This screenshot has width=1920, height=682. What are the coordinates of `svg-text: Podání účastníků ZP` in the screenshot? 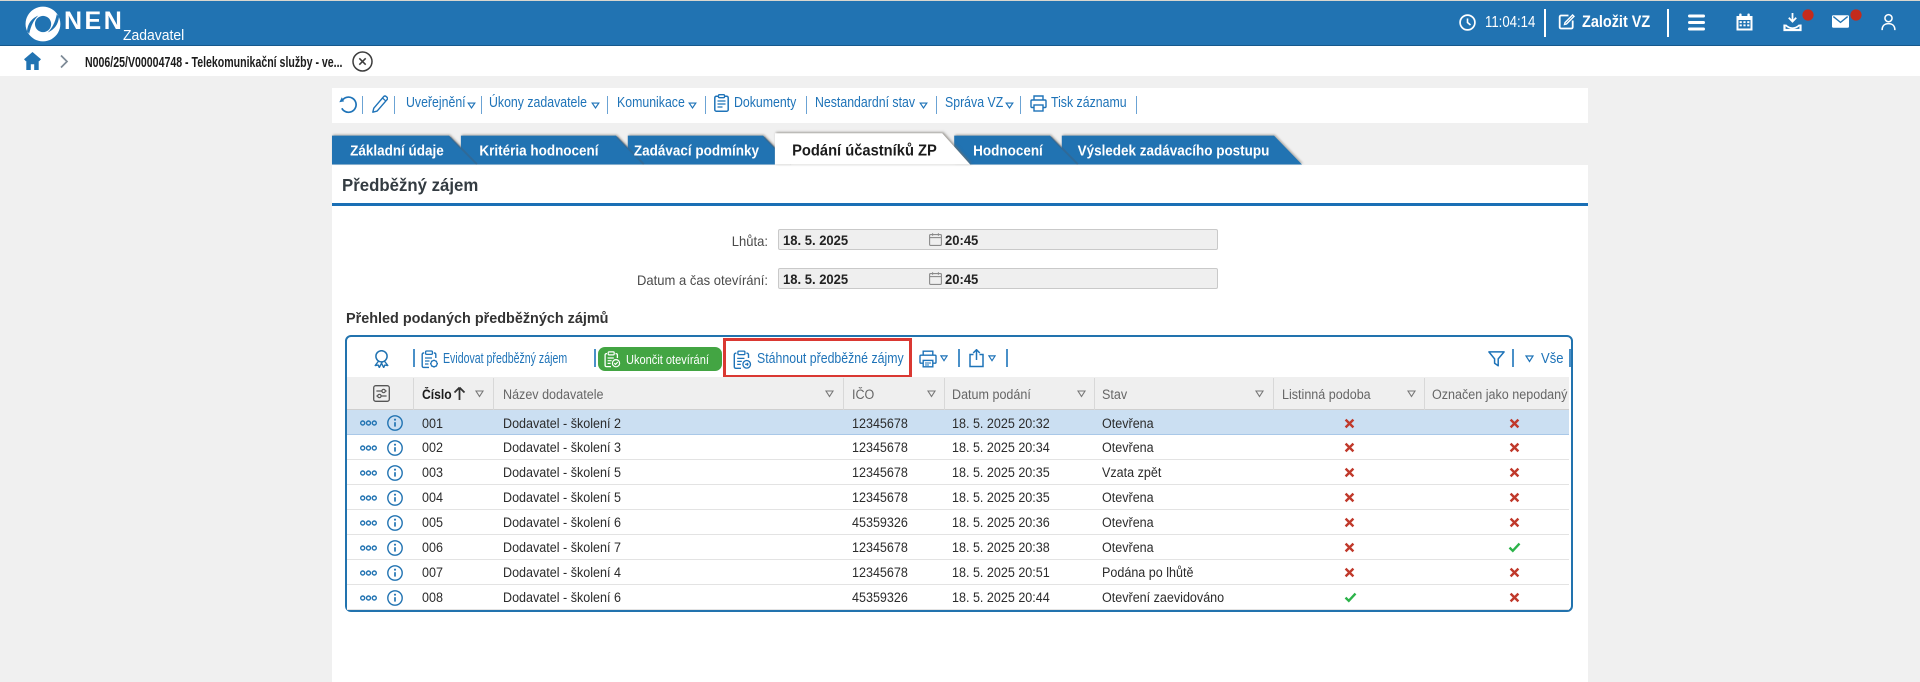 It's located at (864, 150).